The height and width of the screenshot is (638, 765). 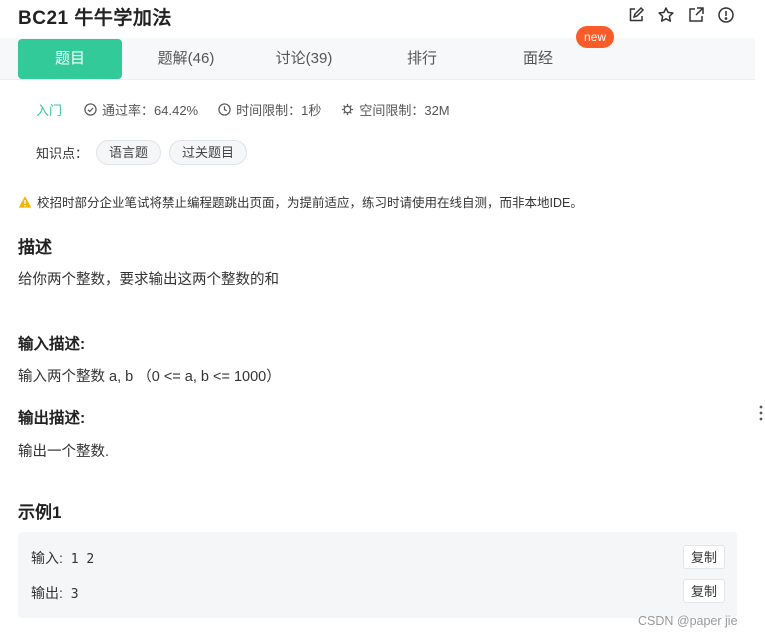 I want to click on copy-input-button: 复制, so click(x=704, y=557).